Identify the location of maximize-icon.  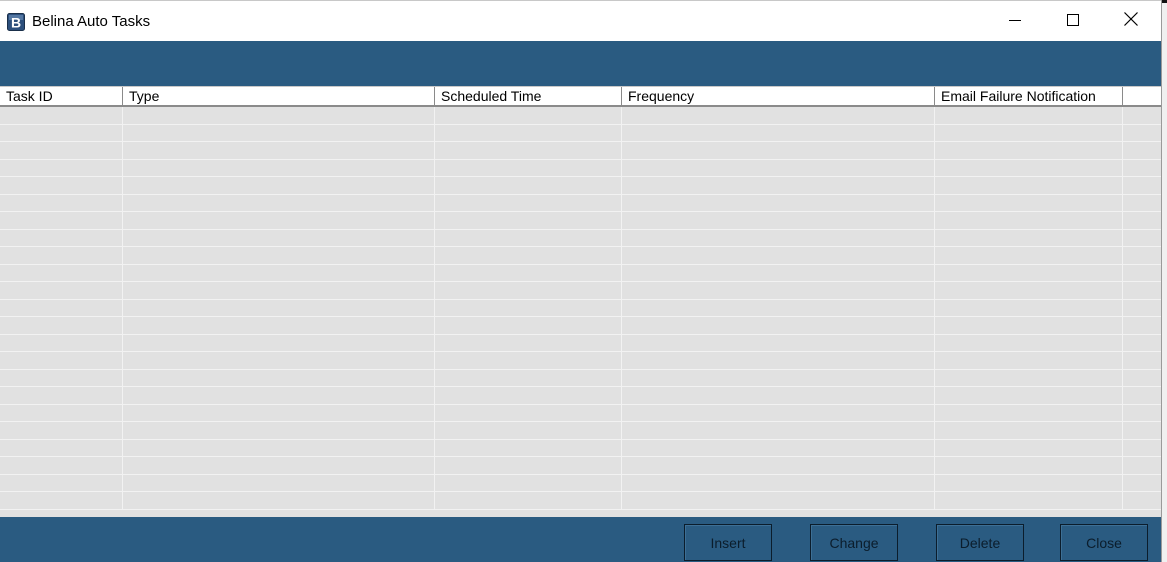
(1073, 22).